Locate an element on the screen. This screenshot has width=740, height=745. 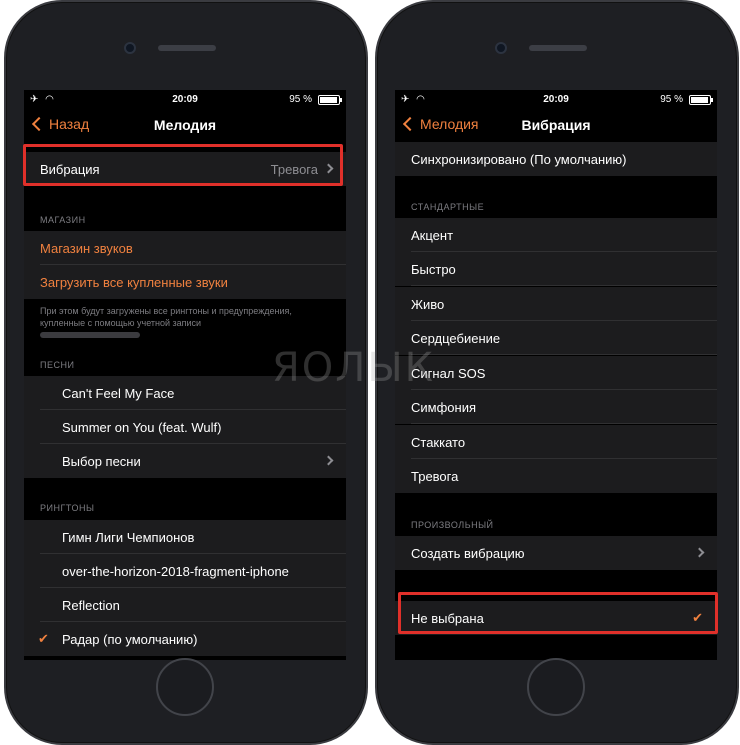
vibration-value: Тревога is located at coordinates (294, 169).